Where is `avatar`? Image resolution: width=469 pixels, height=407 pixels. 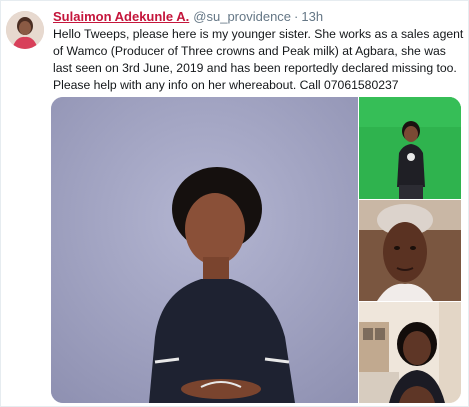
avatar is located at coordinates (25, 30).